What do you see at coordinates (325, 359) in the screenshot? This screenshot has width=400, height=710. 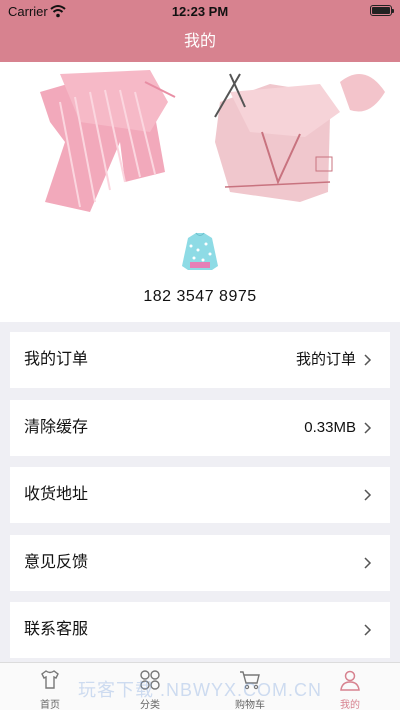 I see `menu-item-value: 我的订单` at bounding box center [325, 359].